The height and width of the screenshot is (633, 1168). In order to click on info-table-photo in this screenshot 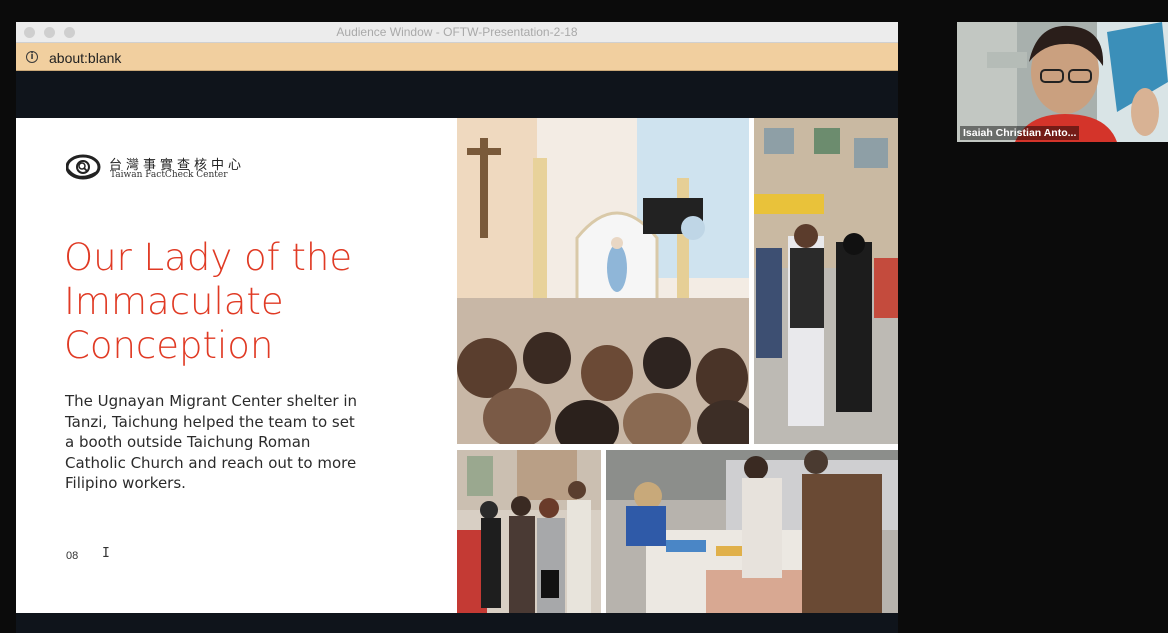, I will do `click(752, 531)`.